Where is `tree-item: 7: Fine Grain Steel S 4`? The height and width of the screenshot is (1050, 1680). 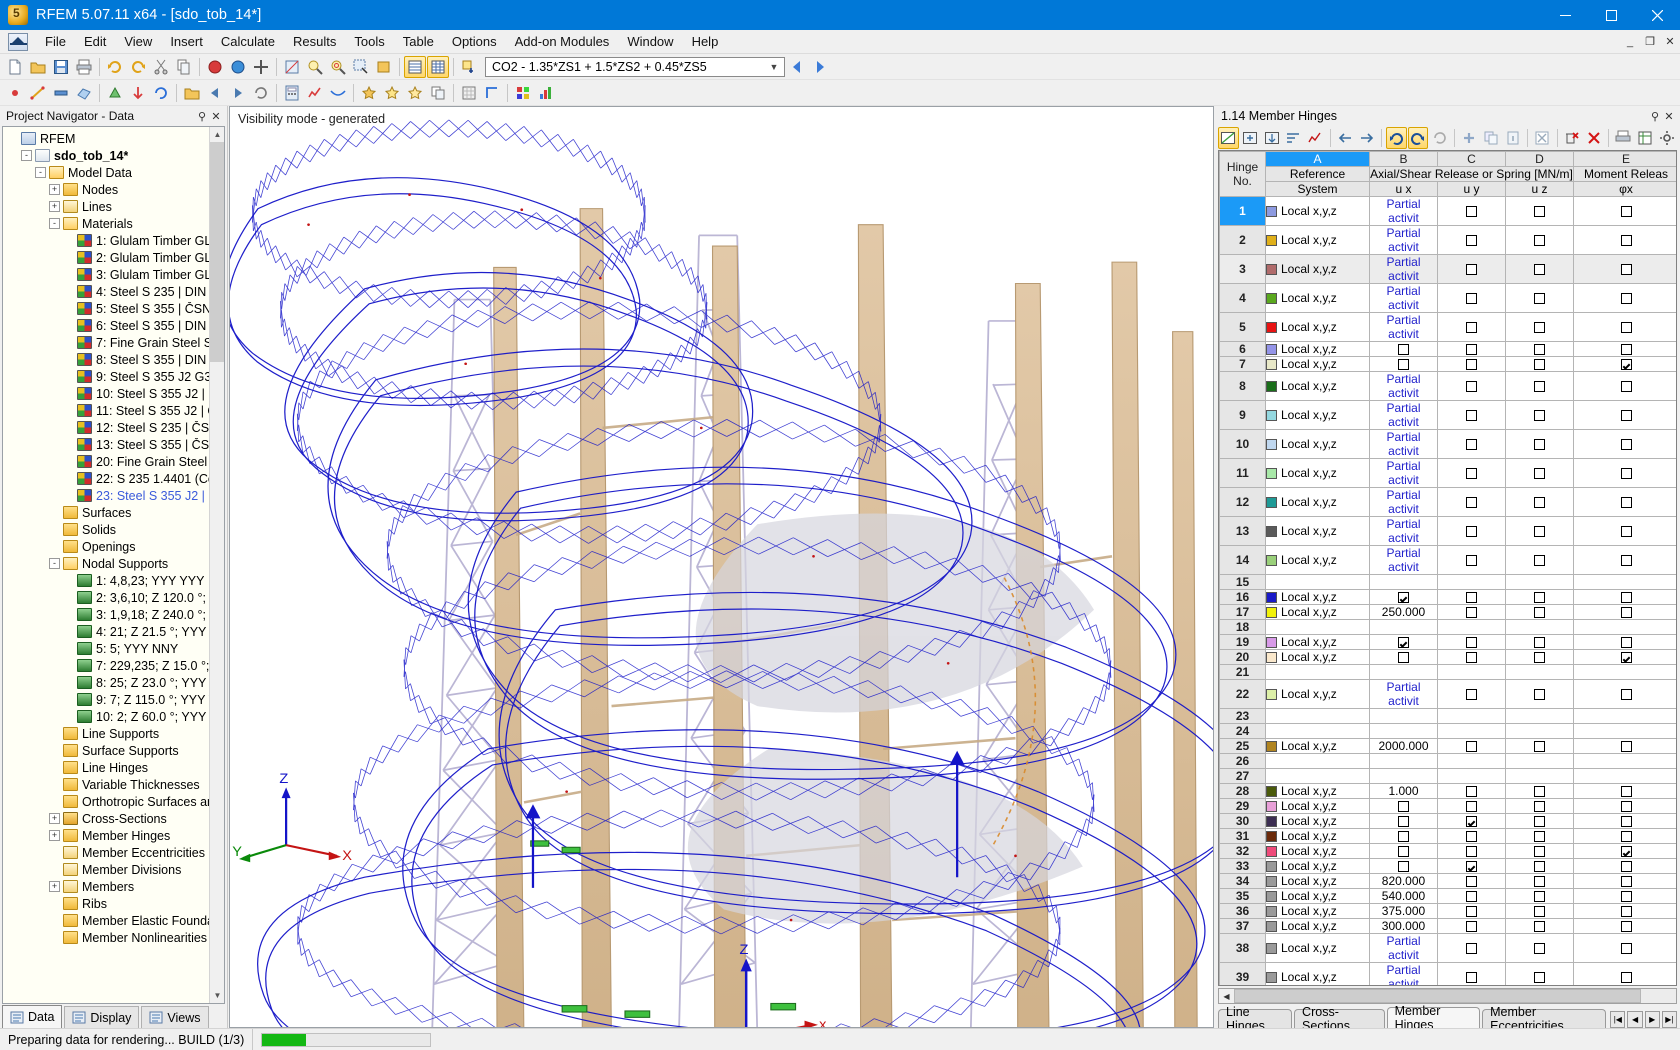
tree-item: 7: Fine Grain Steel S 4 is located at coordinates (114, 342).